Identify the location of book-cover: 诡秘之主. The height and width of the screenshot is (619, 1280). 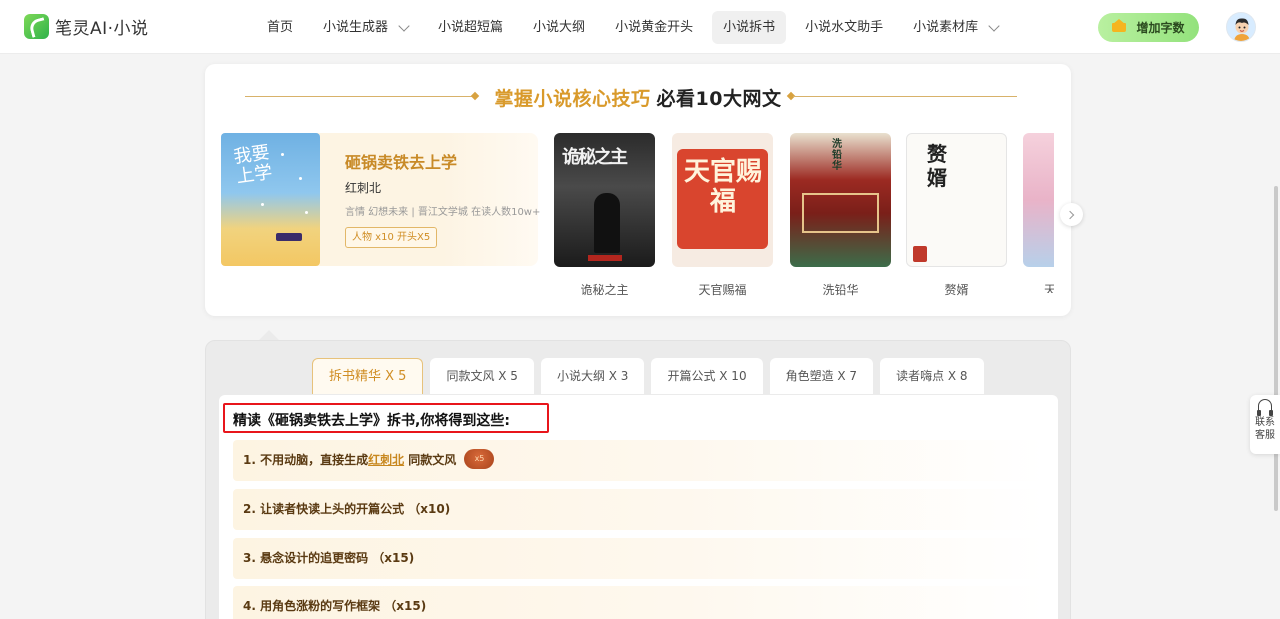
(604, 200).